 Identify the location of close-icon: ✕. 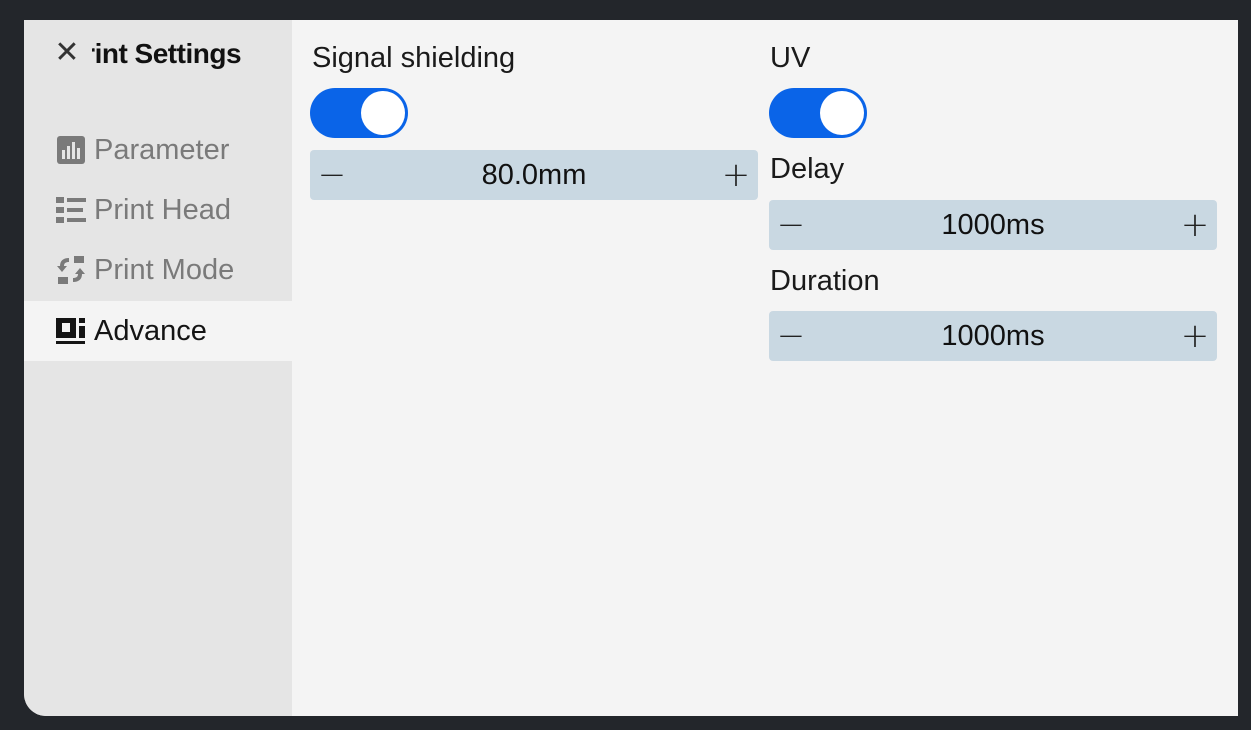
(67, 53).